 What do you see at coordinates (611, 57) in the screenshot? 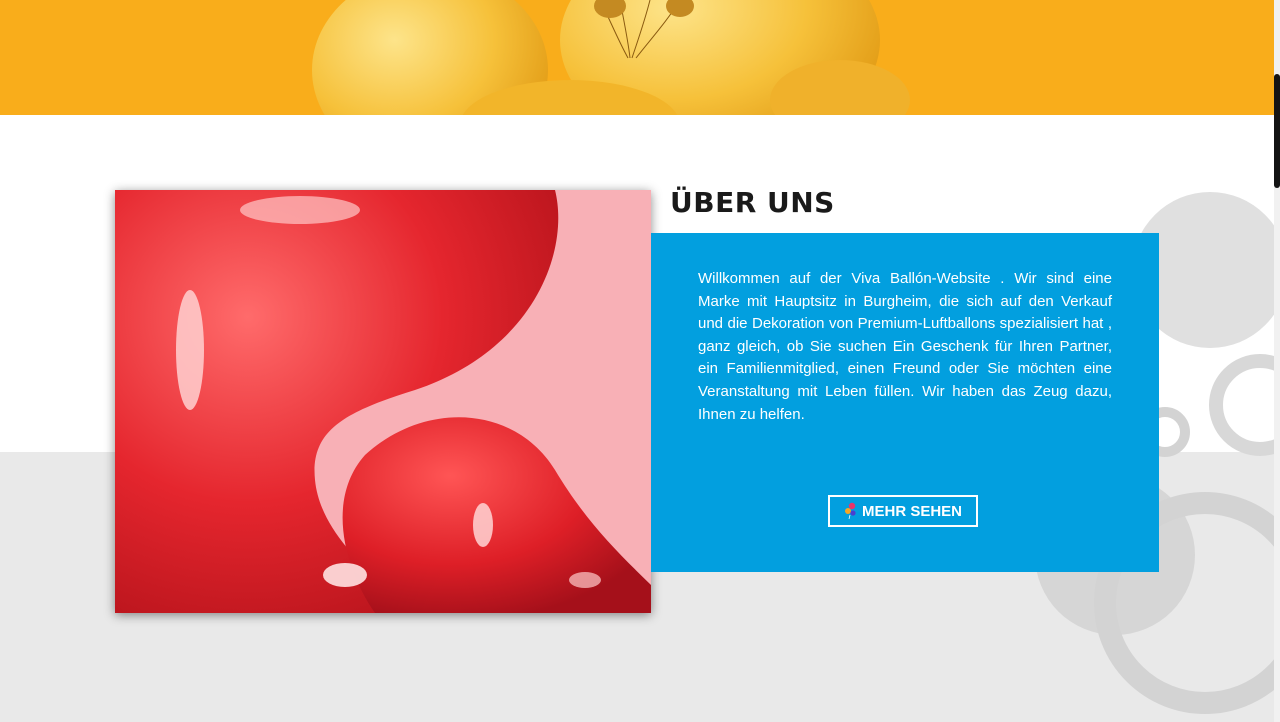
I see `golden-balloons-image` at bounding box center [611, 57].